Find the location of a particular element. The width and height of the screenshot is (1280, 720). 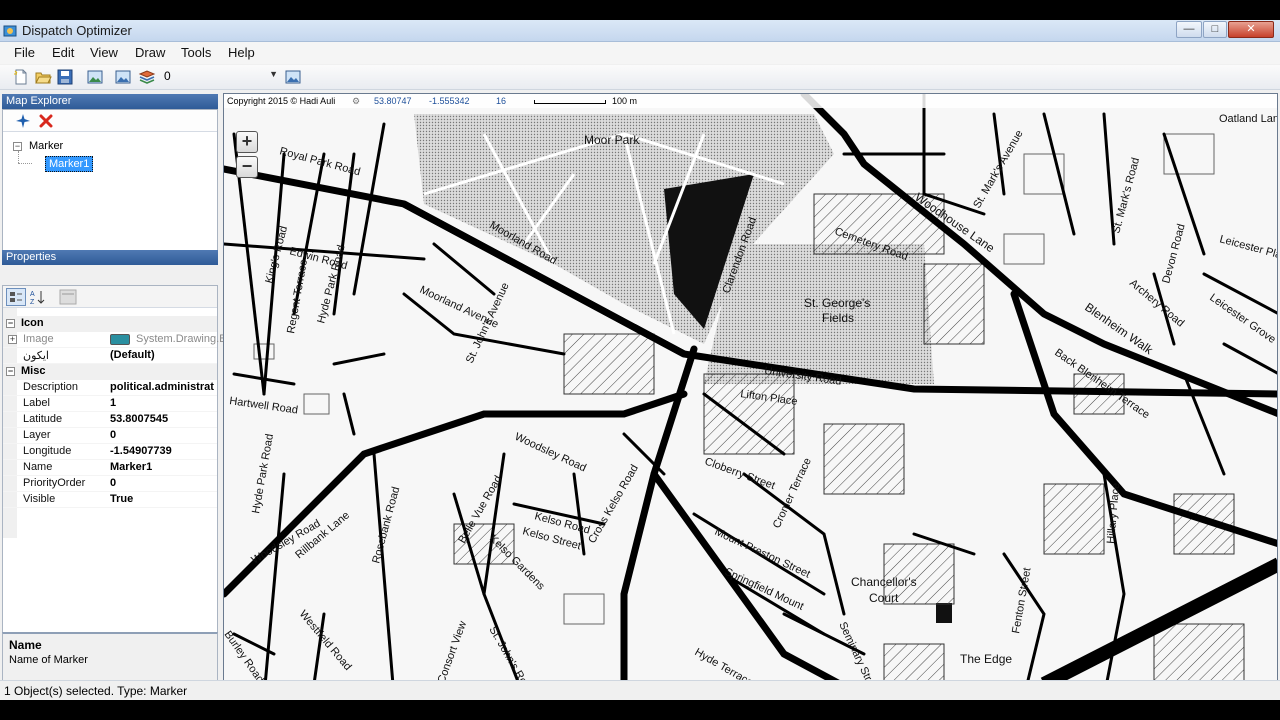

zoom-in-button: + is located at coordinates (247, 142).